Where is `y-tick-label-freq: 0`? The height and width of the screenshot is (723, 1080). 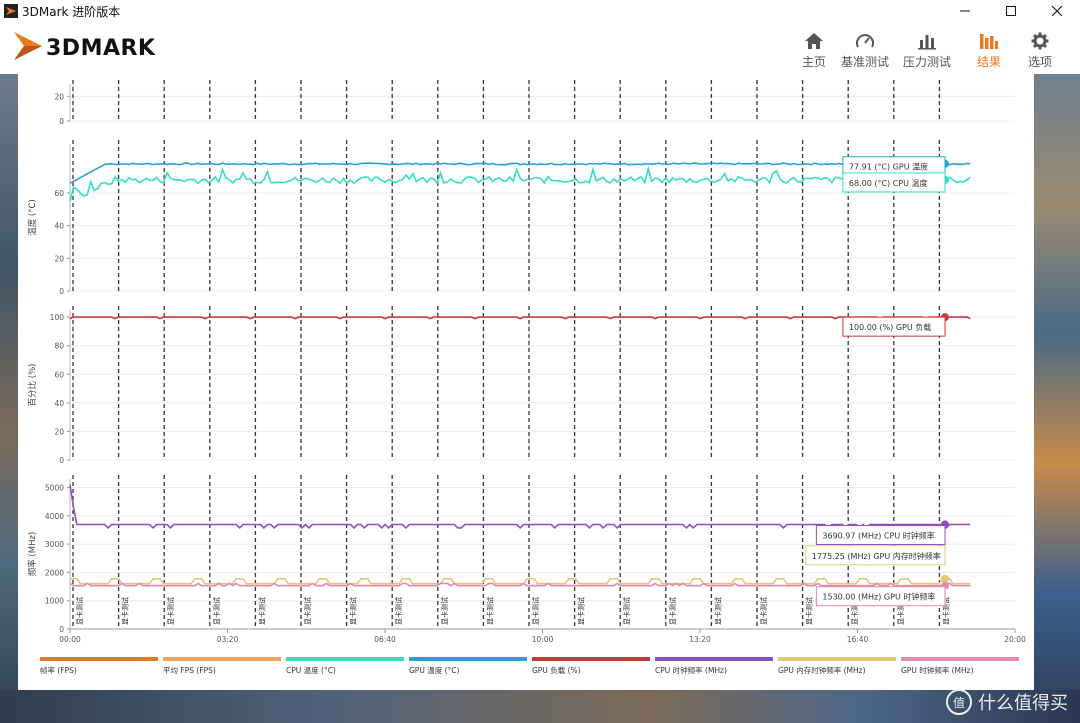 y-tick-label-freq: 0 is located at coordinates (61, 629).